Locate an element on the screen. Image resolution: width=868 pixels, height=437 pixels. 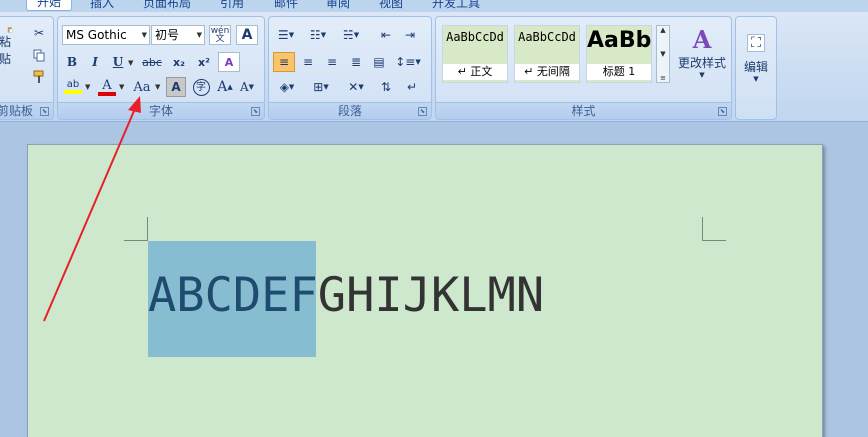
annotation-arrow is located at coordinates (92, 209).